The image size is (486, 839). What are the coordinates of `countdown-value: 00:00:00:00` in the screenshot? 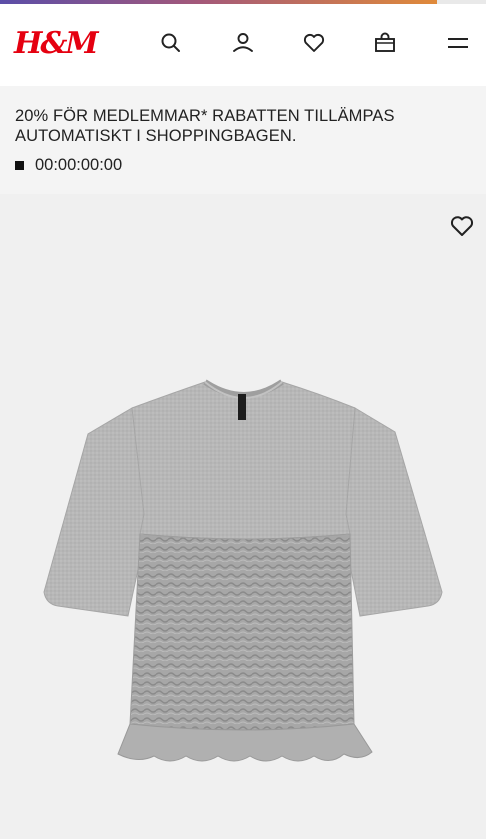 It's located at (79, 165).